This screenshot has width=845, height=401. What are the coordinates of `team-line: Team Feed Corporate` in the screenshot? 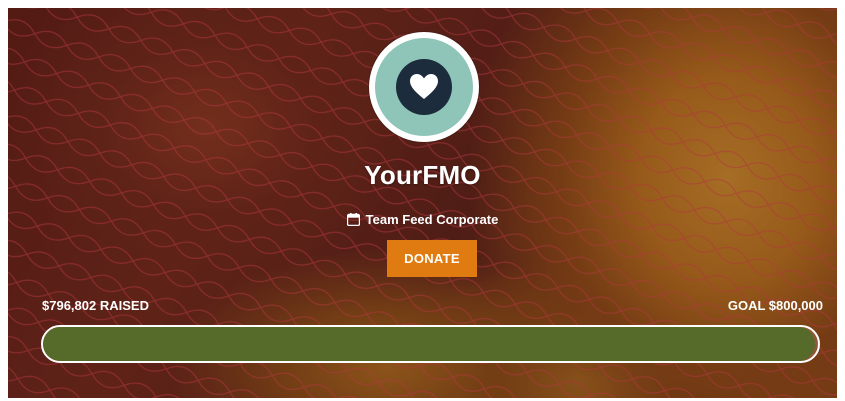 It's located at (422, 219).